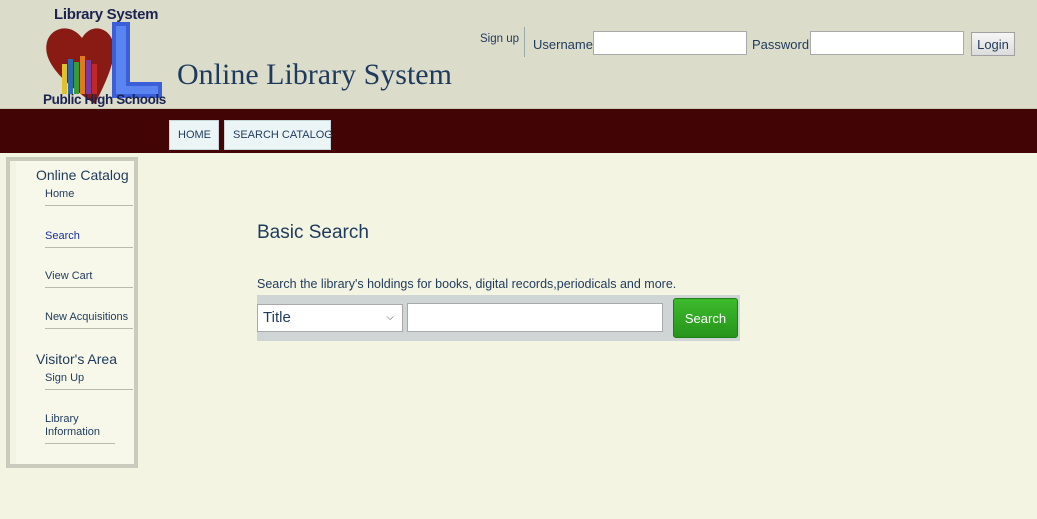 This screenshot has height=519, width=1037. I want to click on sidebar-section-online-catalog: Online Catalog, so click(82, 175).